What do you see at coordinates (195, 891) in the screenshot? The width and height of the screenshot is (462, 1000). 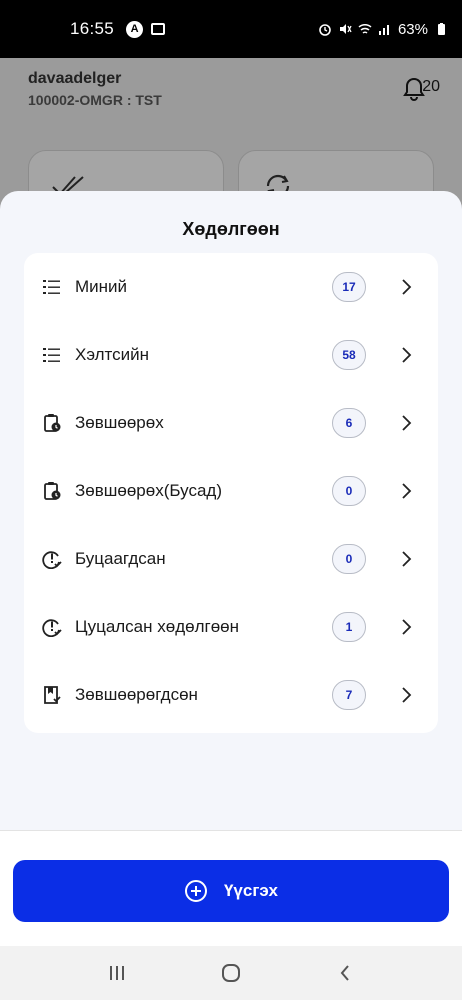 I see `plus-circle-icon` at bounding box center [195, 891].